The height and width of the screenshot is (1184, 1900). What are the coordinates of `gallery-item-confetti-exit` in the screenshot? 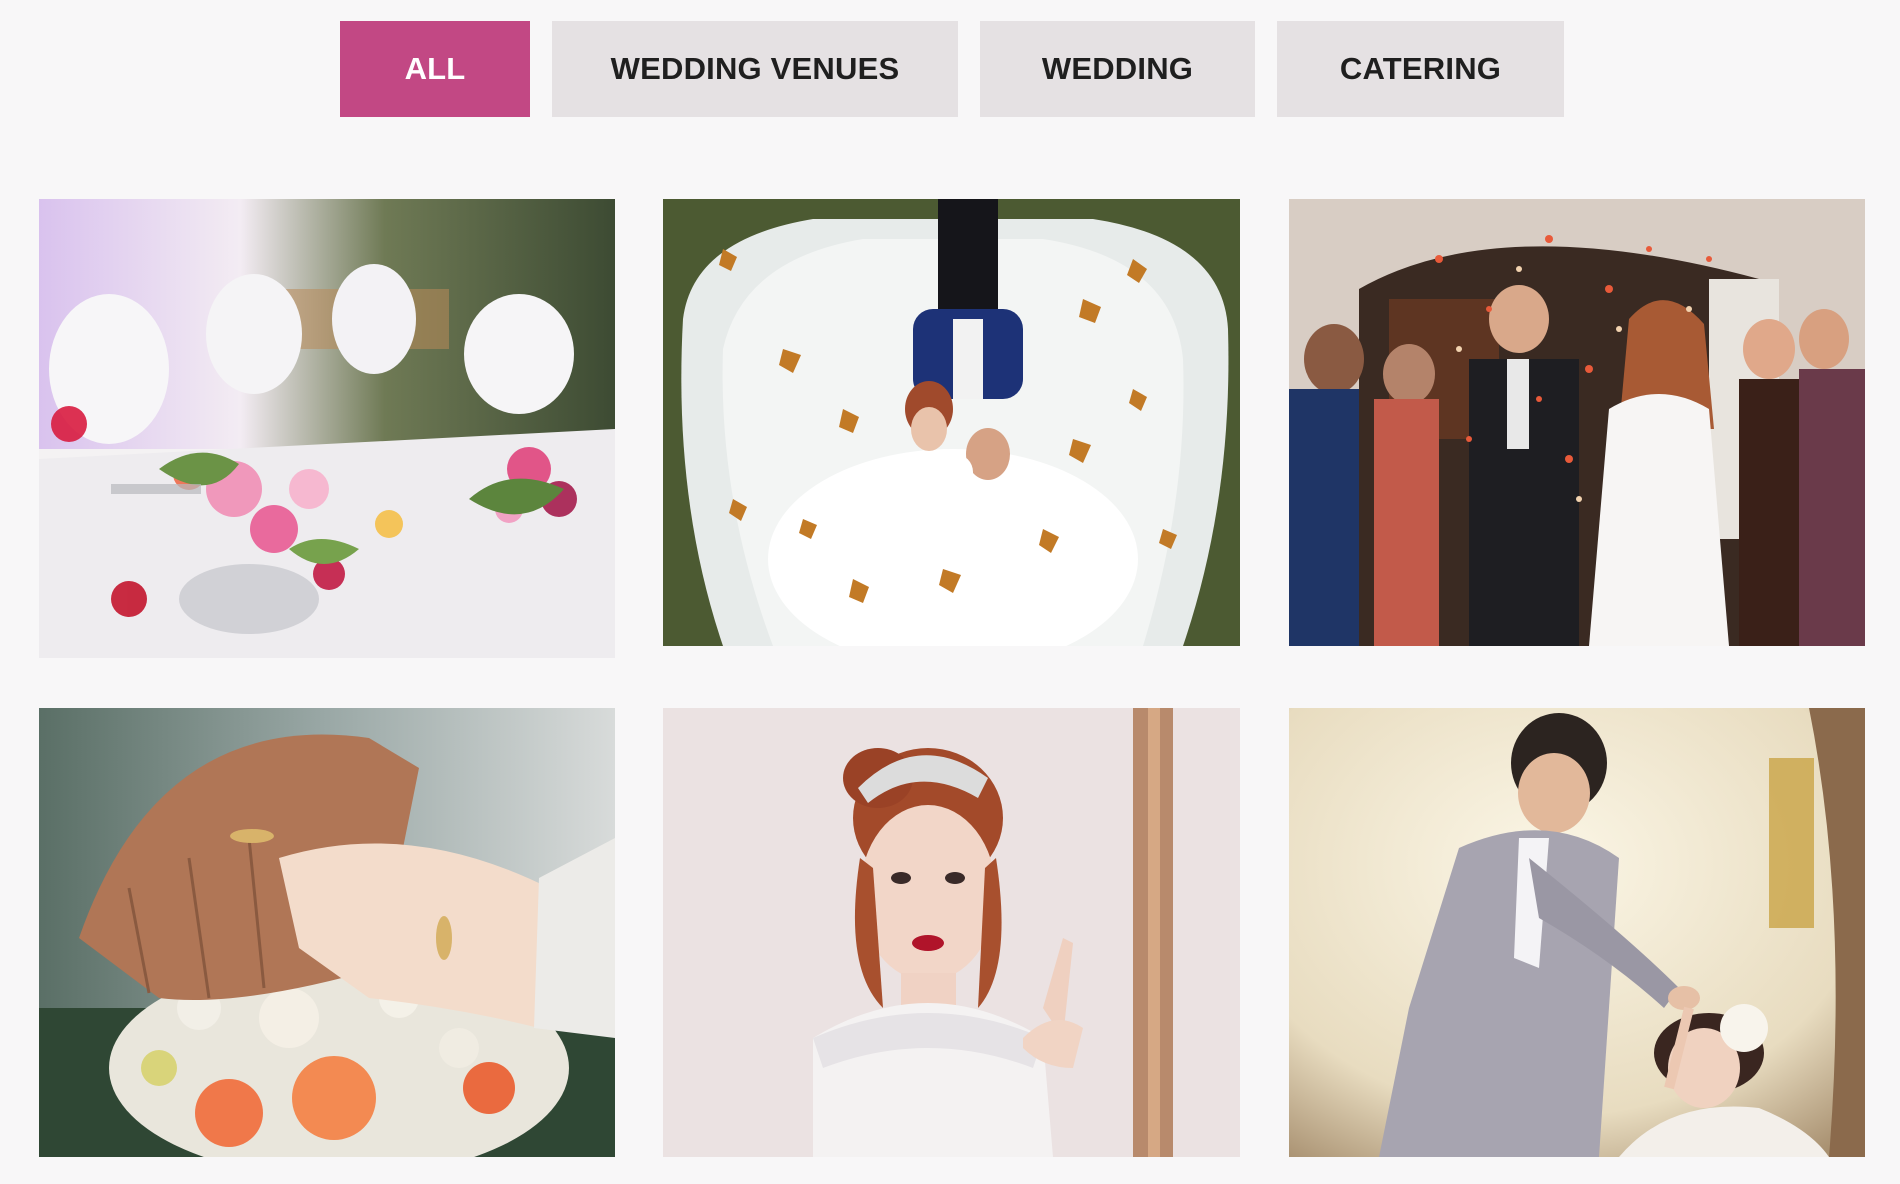 It's located at (1577, 422).